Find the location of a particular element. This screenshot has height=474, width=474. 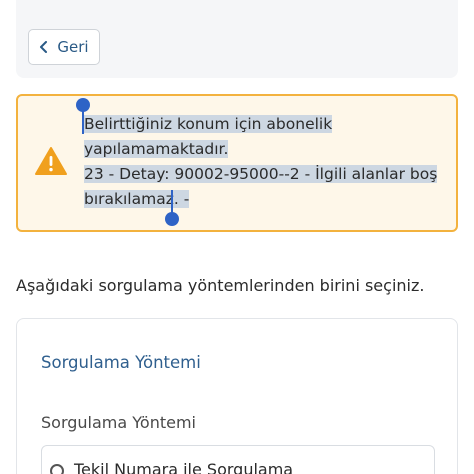

selection-start-handle is located at coordinates (83, 116).